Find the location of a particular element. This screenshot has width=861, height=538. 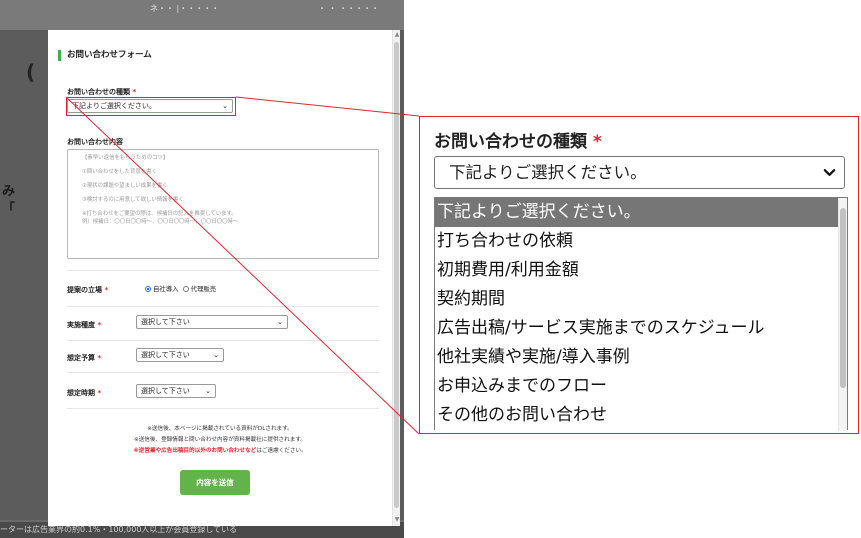

dropdown-option: 広告出稿/サービス実施までのスケジュール is located at coordinates (641, 328).